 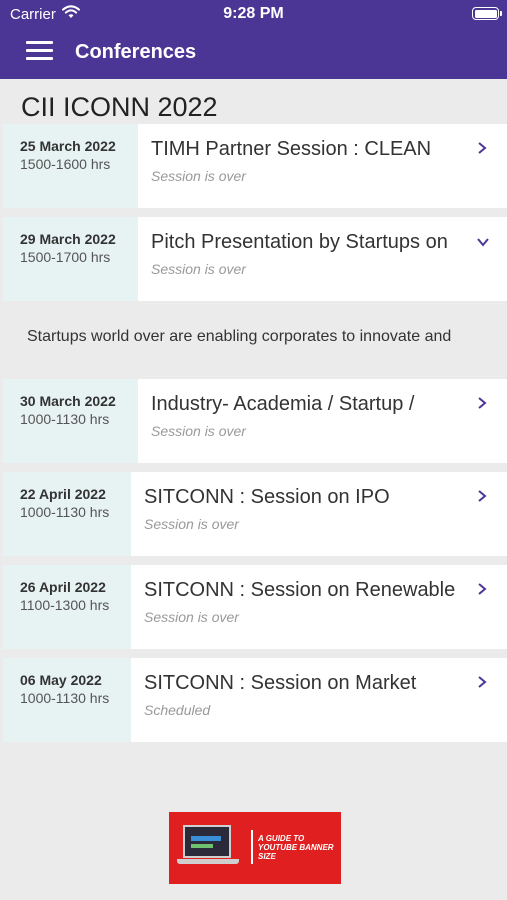 I want to click on session-time: 1100-1300 hrs, so click(x=65, y=605).